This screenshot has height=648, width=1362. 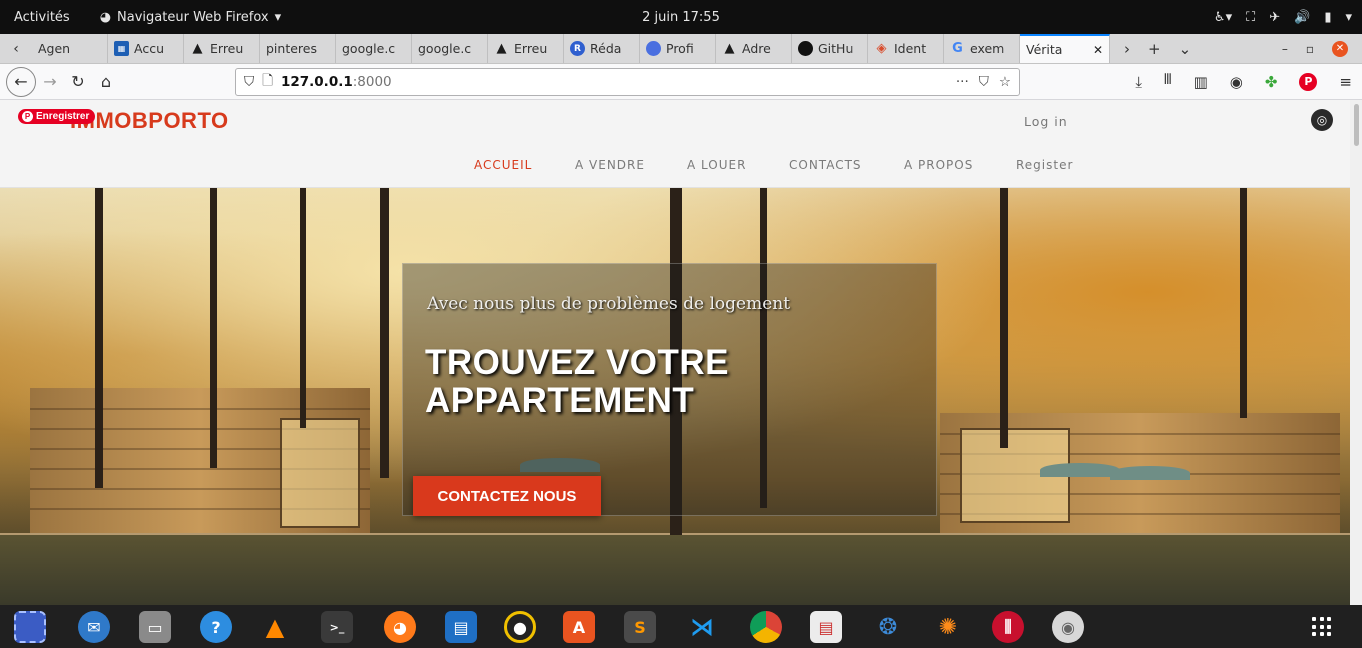 I want to click on reda-icon: R, so click(x=577, y=48).